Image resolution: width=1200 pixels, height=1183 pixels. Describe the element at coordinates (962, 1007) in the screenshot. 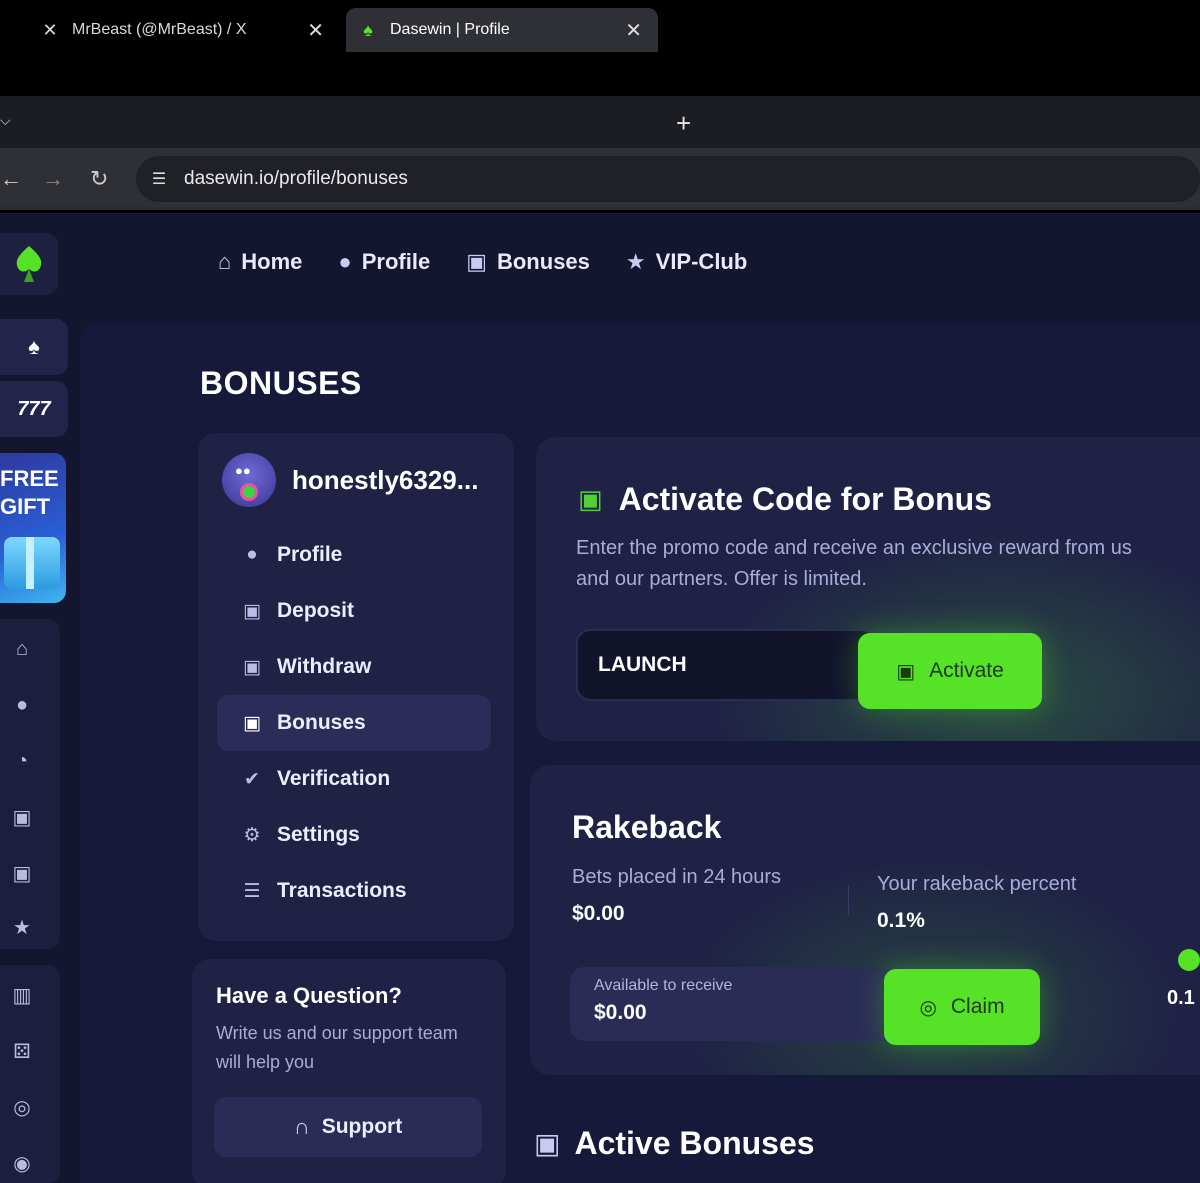

I see `claim-button: ◎ Claim` at that location.